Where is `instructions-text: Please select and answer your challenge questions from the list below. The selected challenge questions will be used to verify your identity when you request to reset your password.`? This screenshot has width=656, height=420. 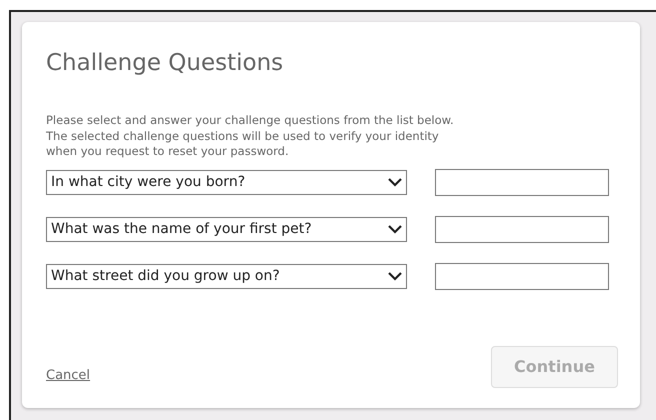
instructions-text: Please select and answer your challenge questions from the list below. The selected challenge questions will be used to verify your identity when you request to reset your password. is located at coordinates (250, 136).